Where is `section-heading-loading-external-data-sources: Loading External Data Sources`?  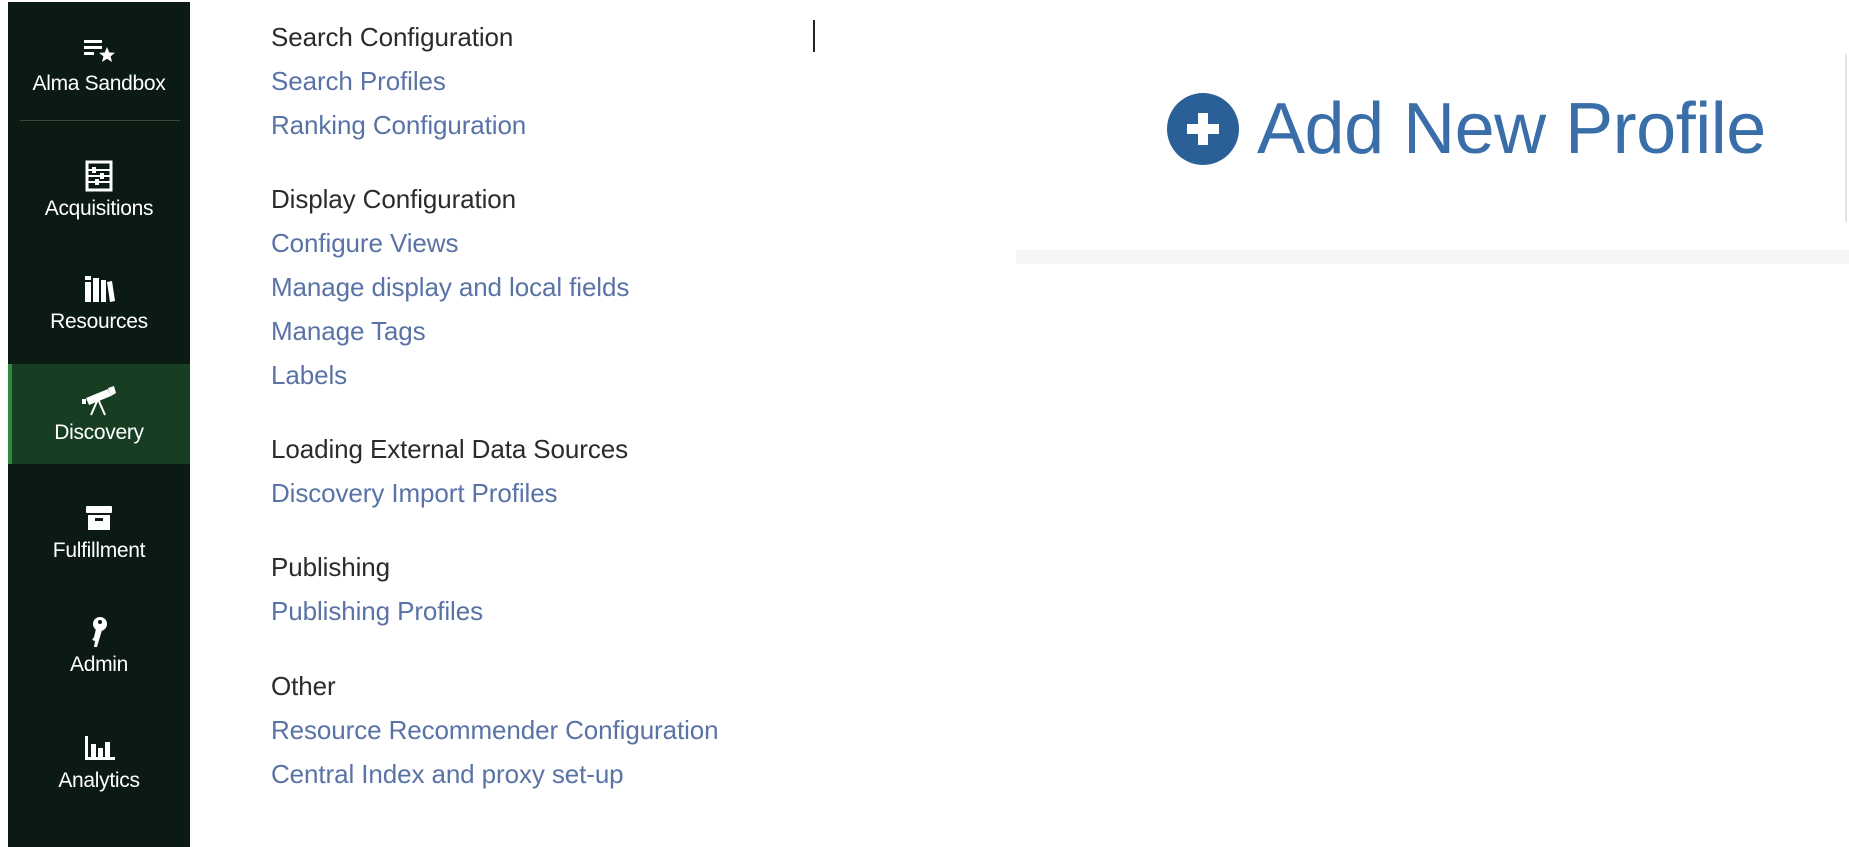 section-heading-loading-external-data-sources: Loading External Data Sources is located at coordinates (449, 449).